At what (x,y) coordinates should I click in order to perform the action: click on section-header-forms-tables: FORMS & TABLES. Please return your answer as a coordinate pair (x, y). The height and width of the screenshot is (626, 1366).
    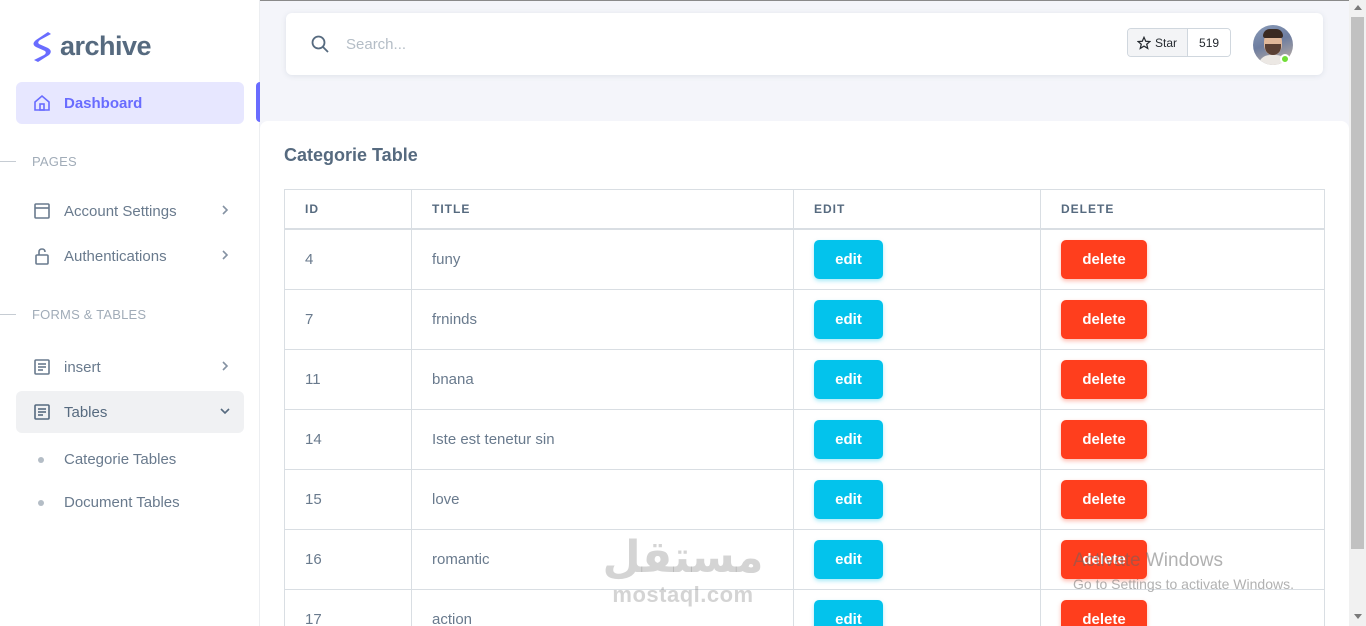
    Looking at the image, I should click on (73, 314).